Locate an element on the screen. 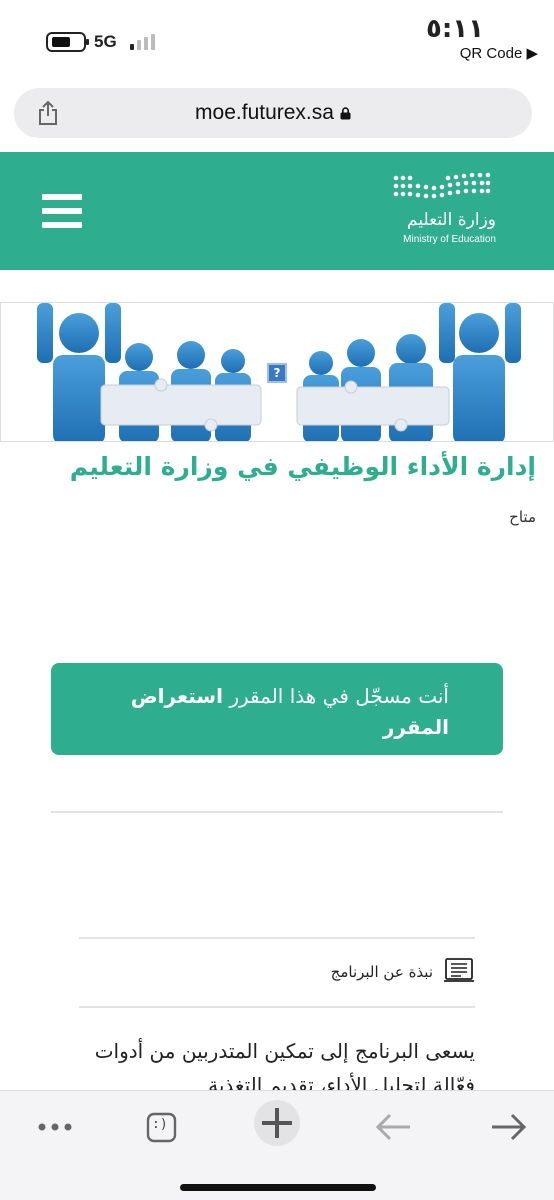  status-time: ٥:١١ is located at coordinates (454, 29).